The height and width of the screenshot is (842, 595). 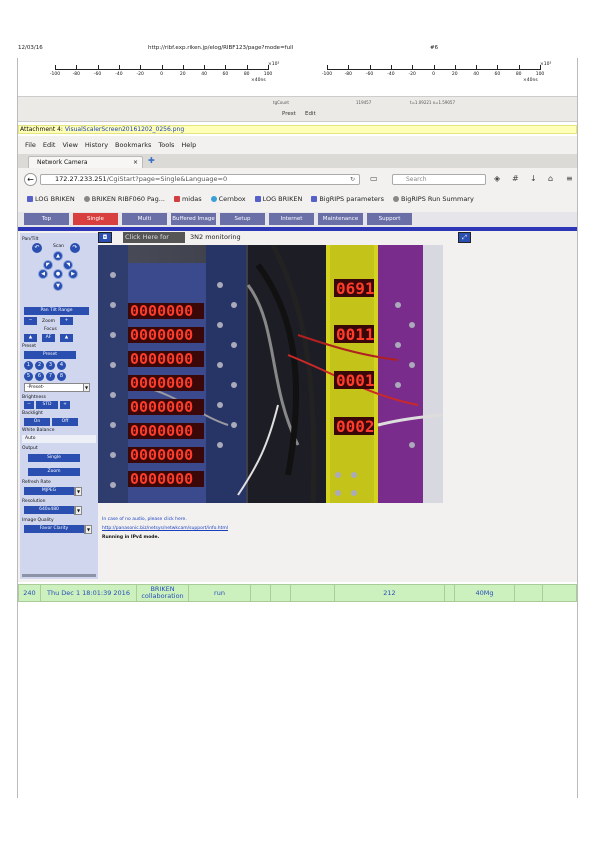 What do you see at coordinates (133, 147) in the screenshot?
I see `menu-bookmarks: Bookmarks` at bounding box center [133, 147].